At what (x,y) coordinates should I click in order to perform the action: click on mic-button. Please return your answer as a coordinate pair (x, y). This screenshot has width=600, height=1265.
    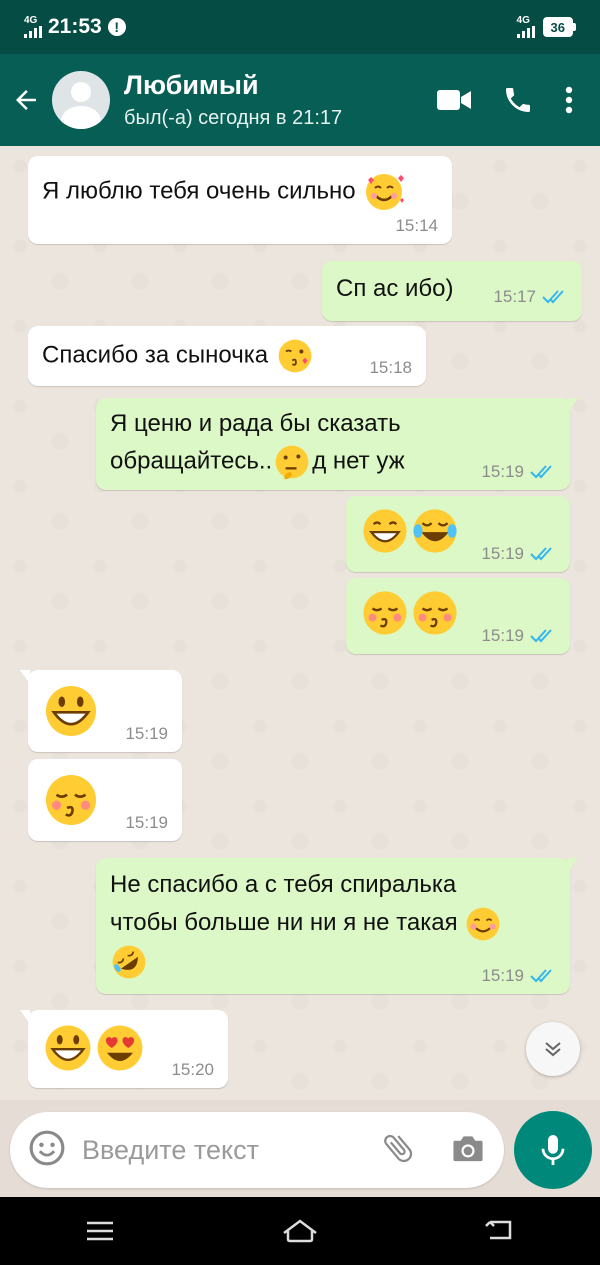
    Looking at the image, I should click on (553, 1150).